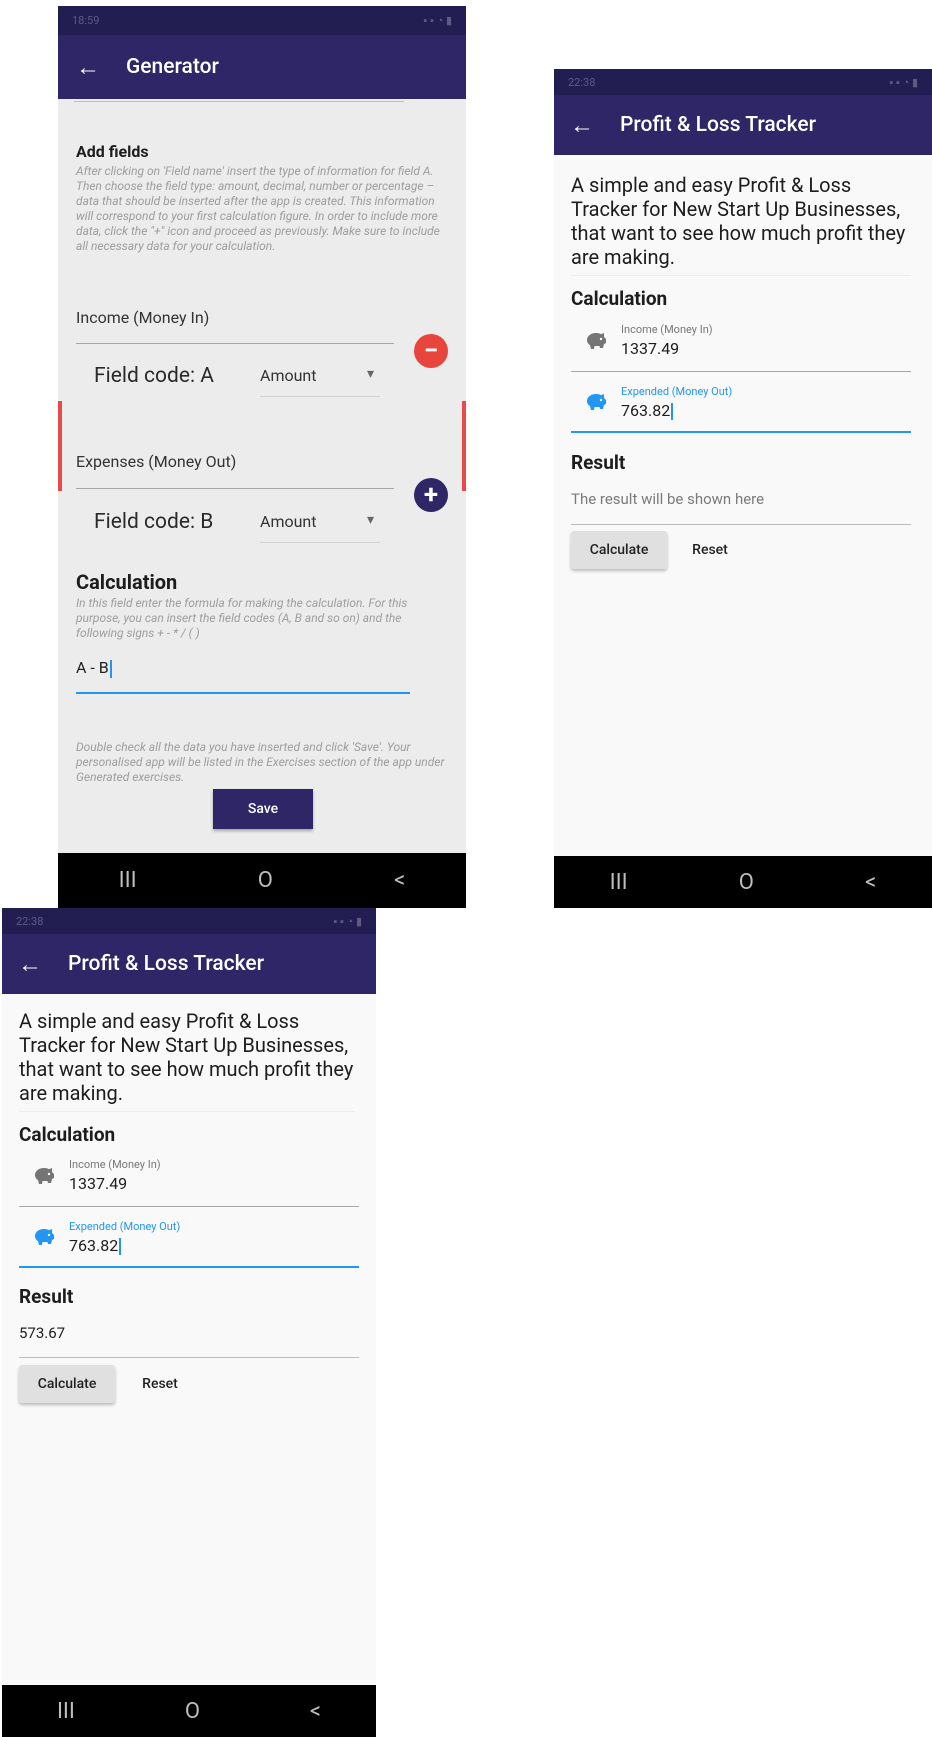 The image size is (932, 1737). I want to click on result-output: The result will be shown here, so click(668, 499).